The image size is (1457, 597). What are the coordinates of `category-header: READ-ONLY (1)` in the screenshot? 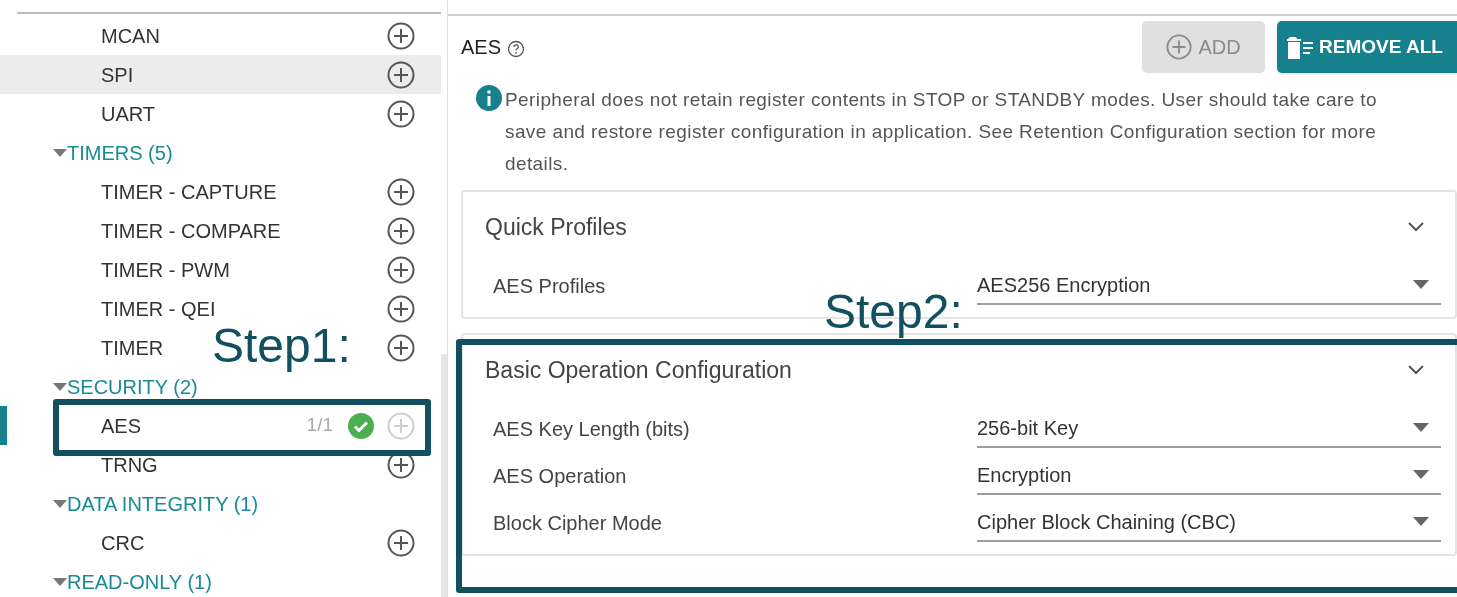 It's located at (139, 581).